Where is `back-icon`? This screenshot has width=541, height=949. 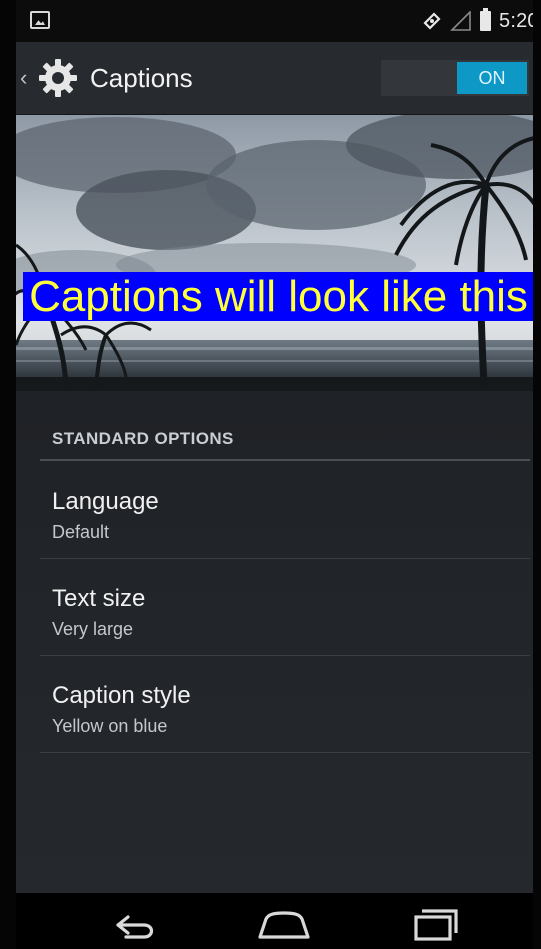
back-icon is located at coordinates (134, 925).